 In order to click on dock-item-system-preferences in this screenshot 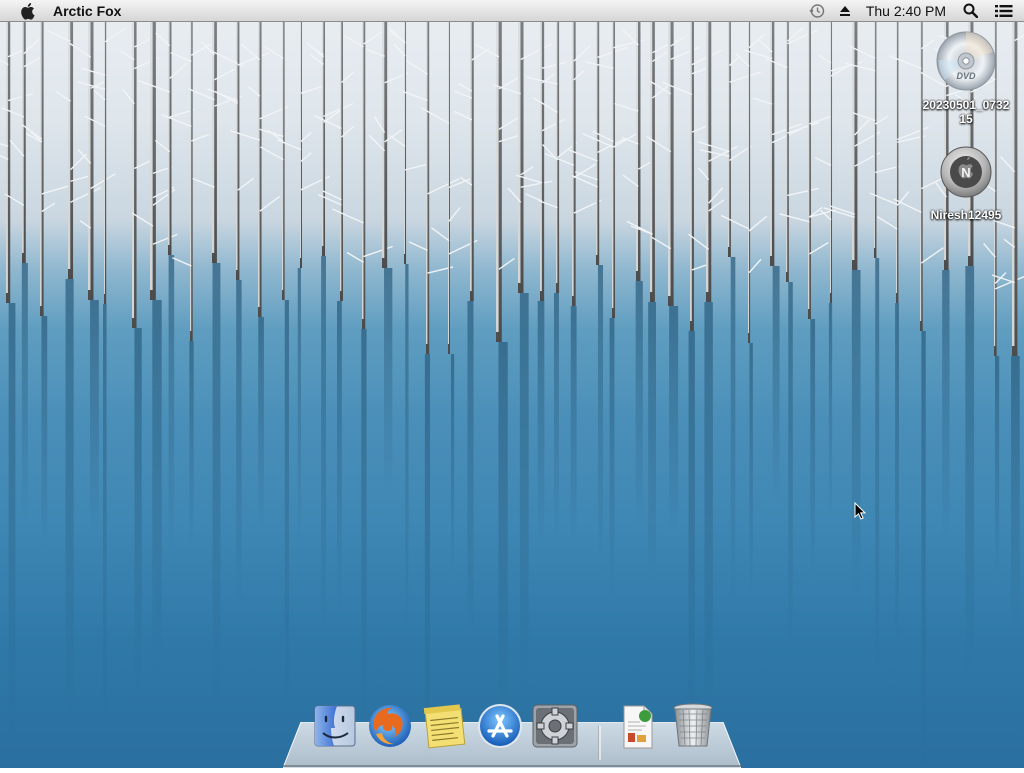, I will do `click(555, 726)`.